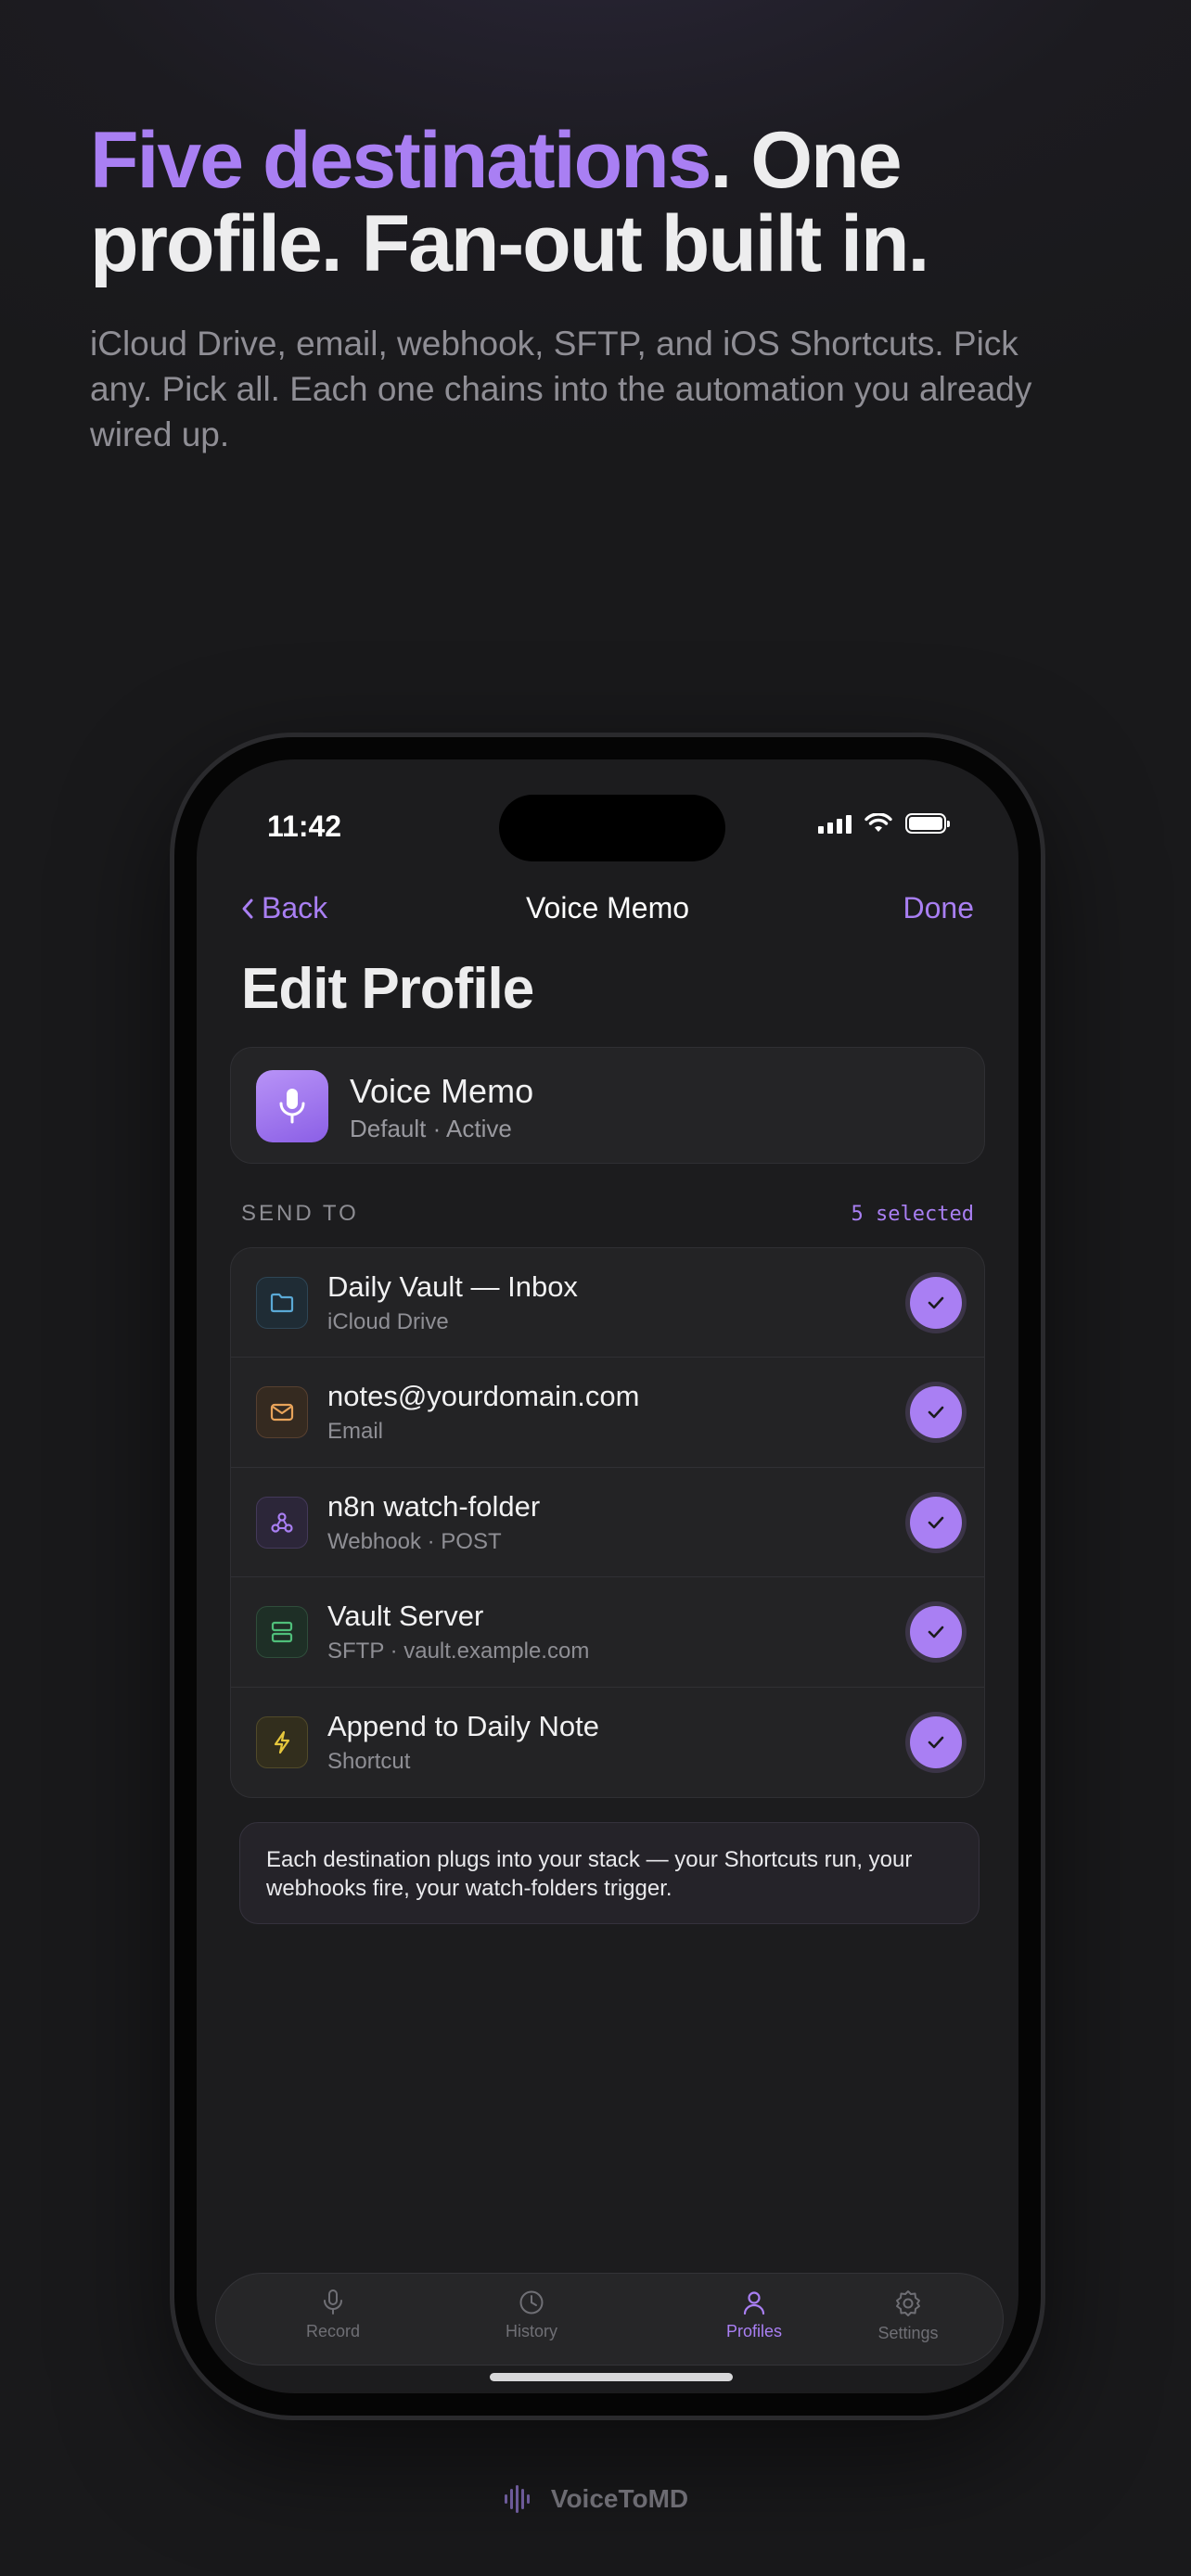 The width and height of the screenshot is (1191, 2576). What do you see at coordinates (532, 2302) in the screenshot?
I see `clock-icon` at bounding box center [532, 2302].